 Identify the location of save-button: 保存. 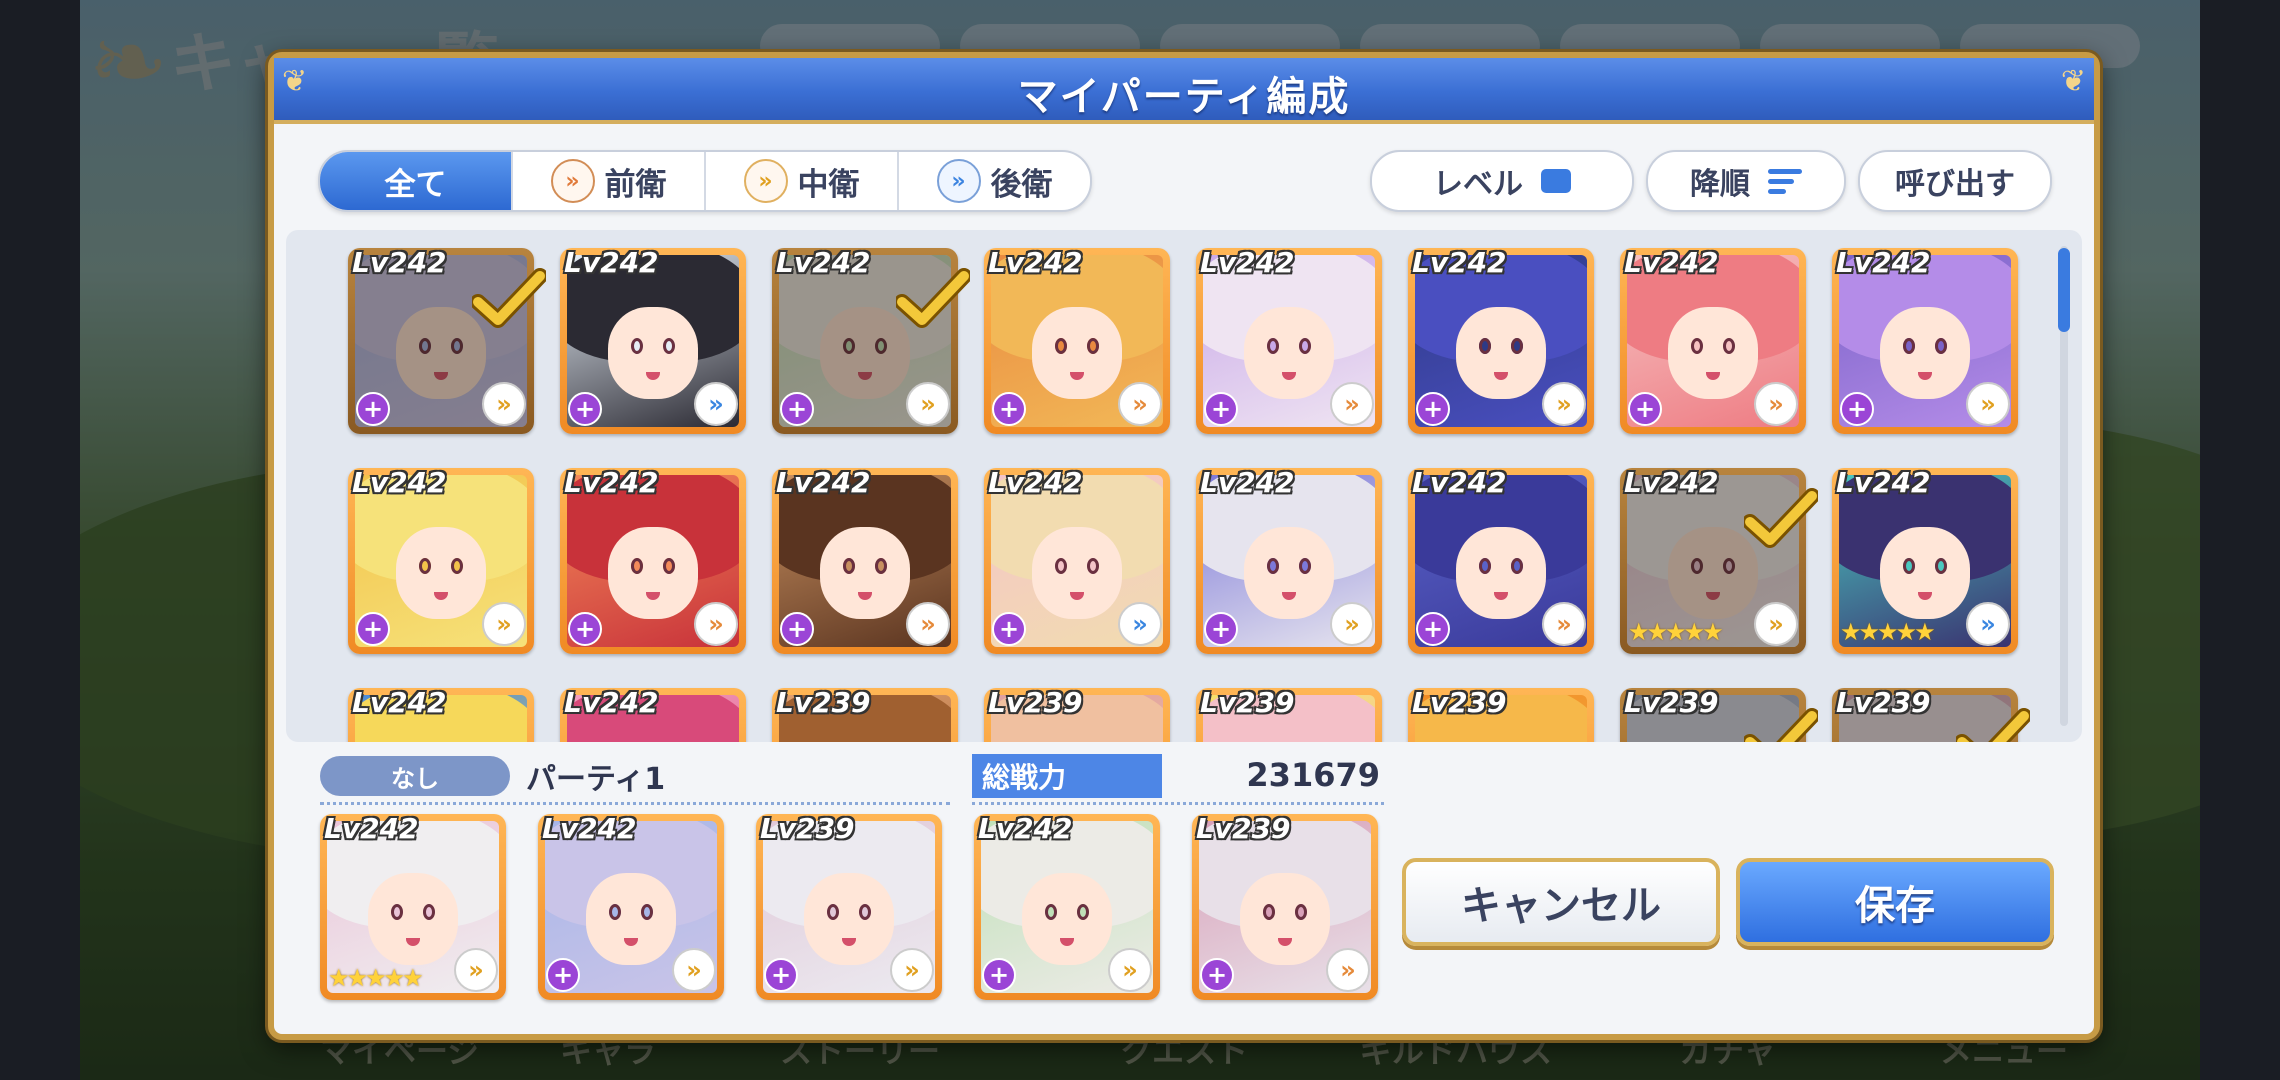
(1895, 902).